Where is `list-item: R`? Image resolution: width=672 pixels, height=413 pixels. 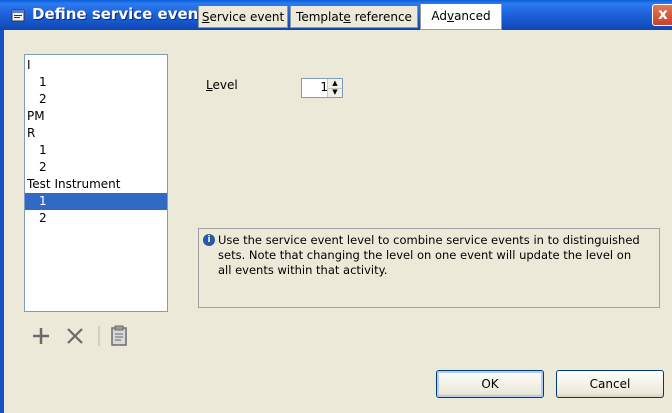 list-item: R is located at coordinates (96, 133).